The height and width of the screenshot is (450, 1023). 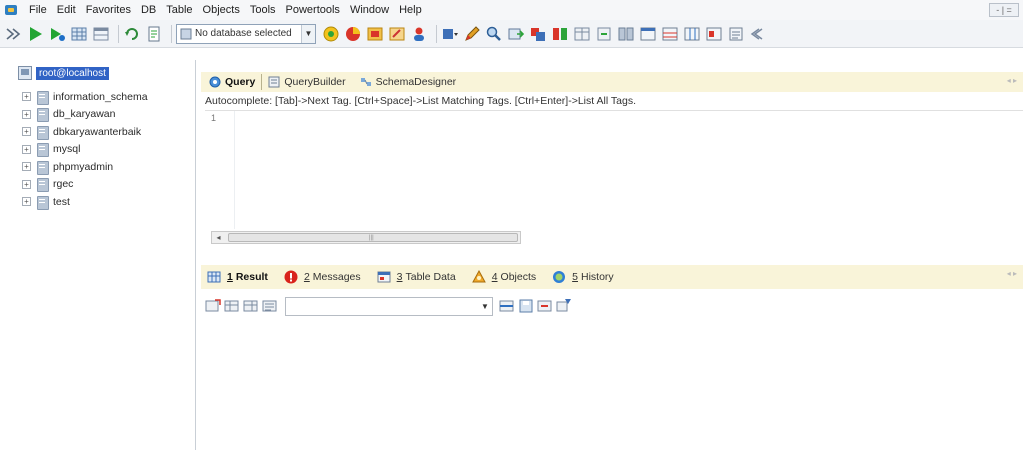 What do you see at coordinates (313, 10) in the screenshot?
I see `menu-powertools: Powertools` at bounding box center [313, 10].